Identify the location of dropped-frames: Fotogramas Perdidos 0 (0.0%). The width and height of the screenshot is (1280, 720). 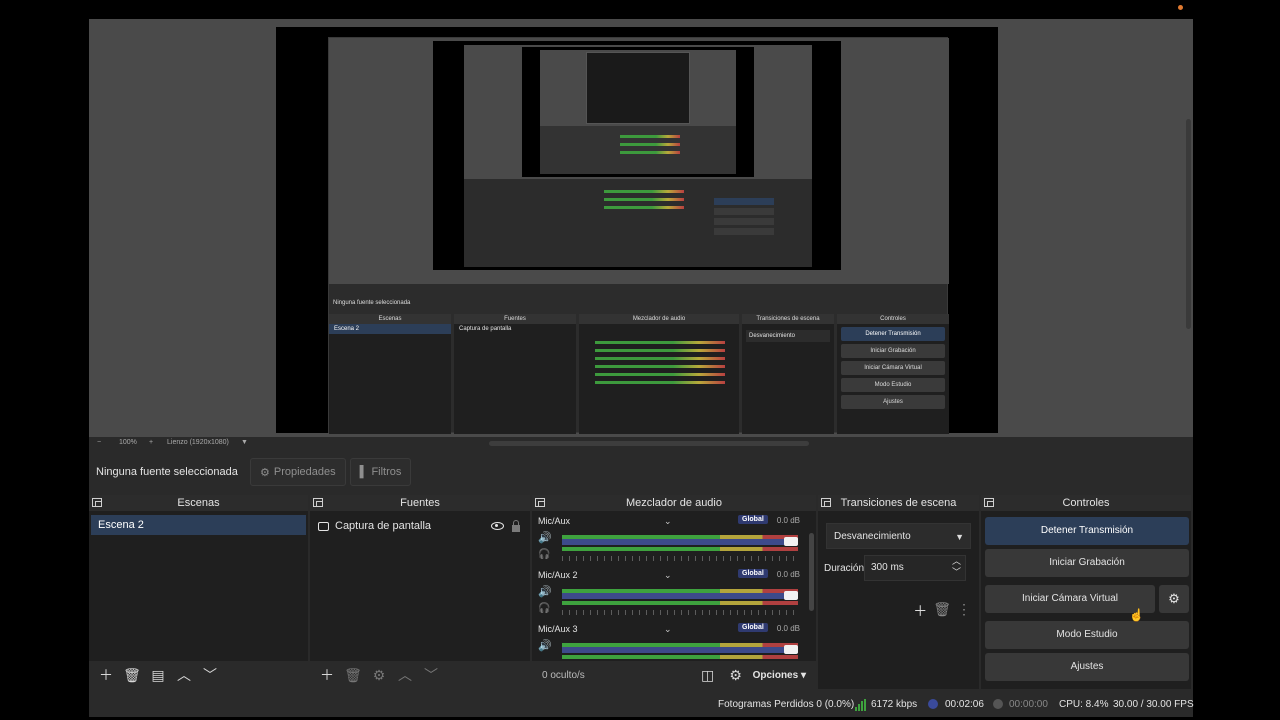
(786, 704).